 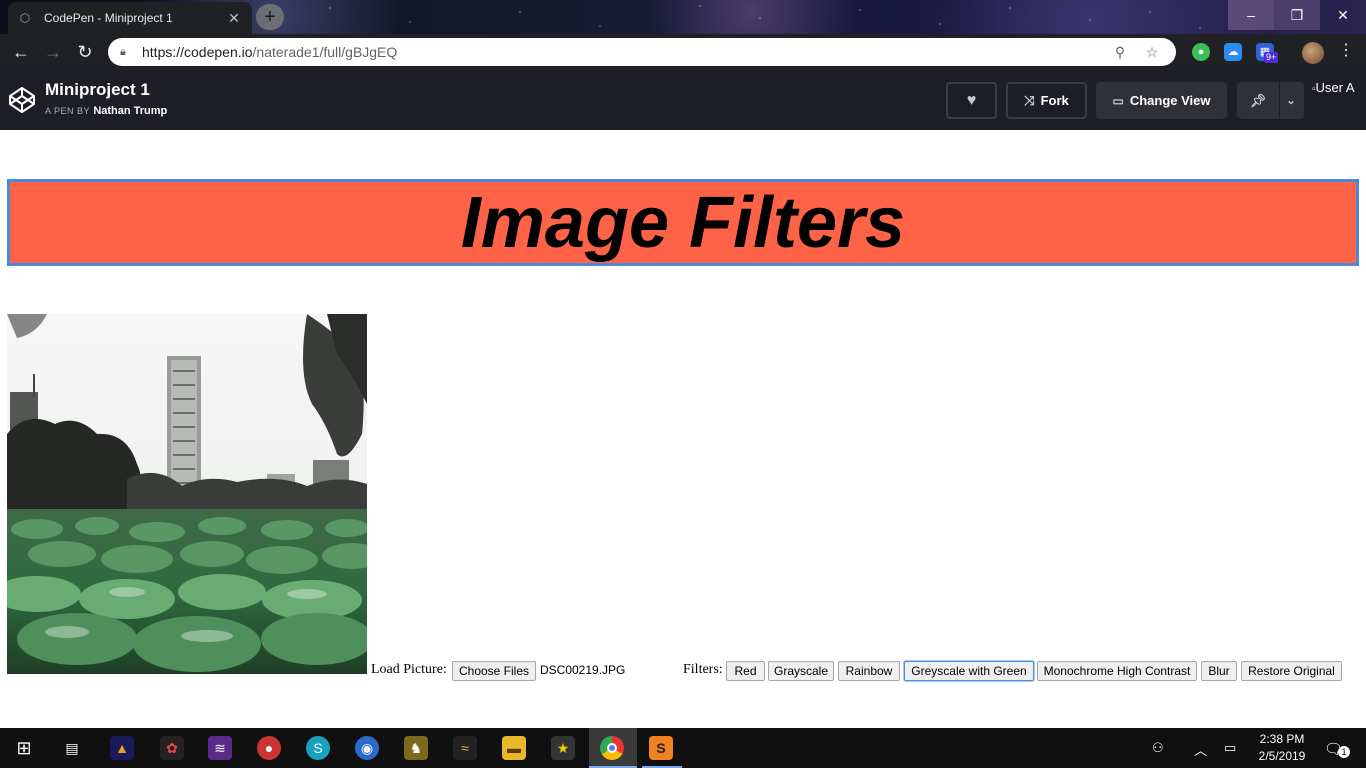 I want to click on back-icon: ←, so click(x=21, y=52).